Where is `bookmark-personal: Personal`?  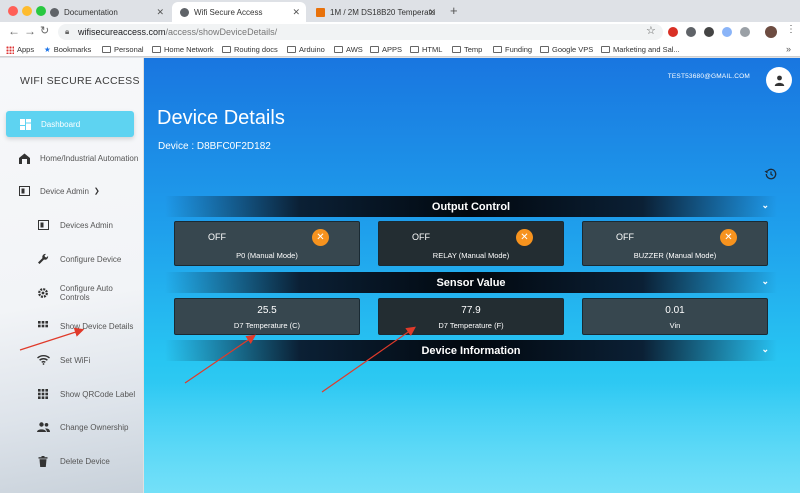 bookmark-personal: Personal is located at coordinates (123, 49).